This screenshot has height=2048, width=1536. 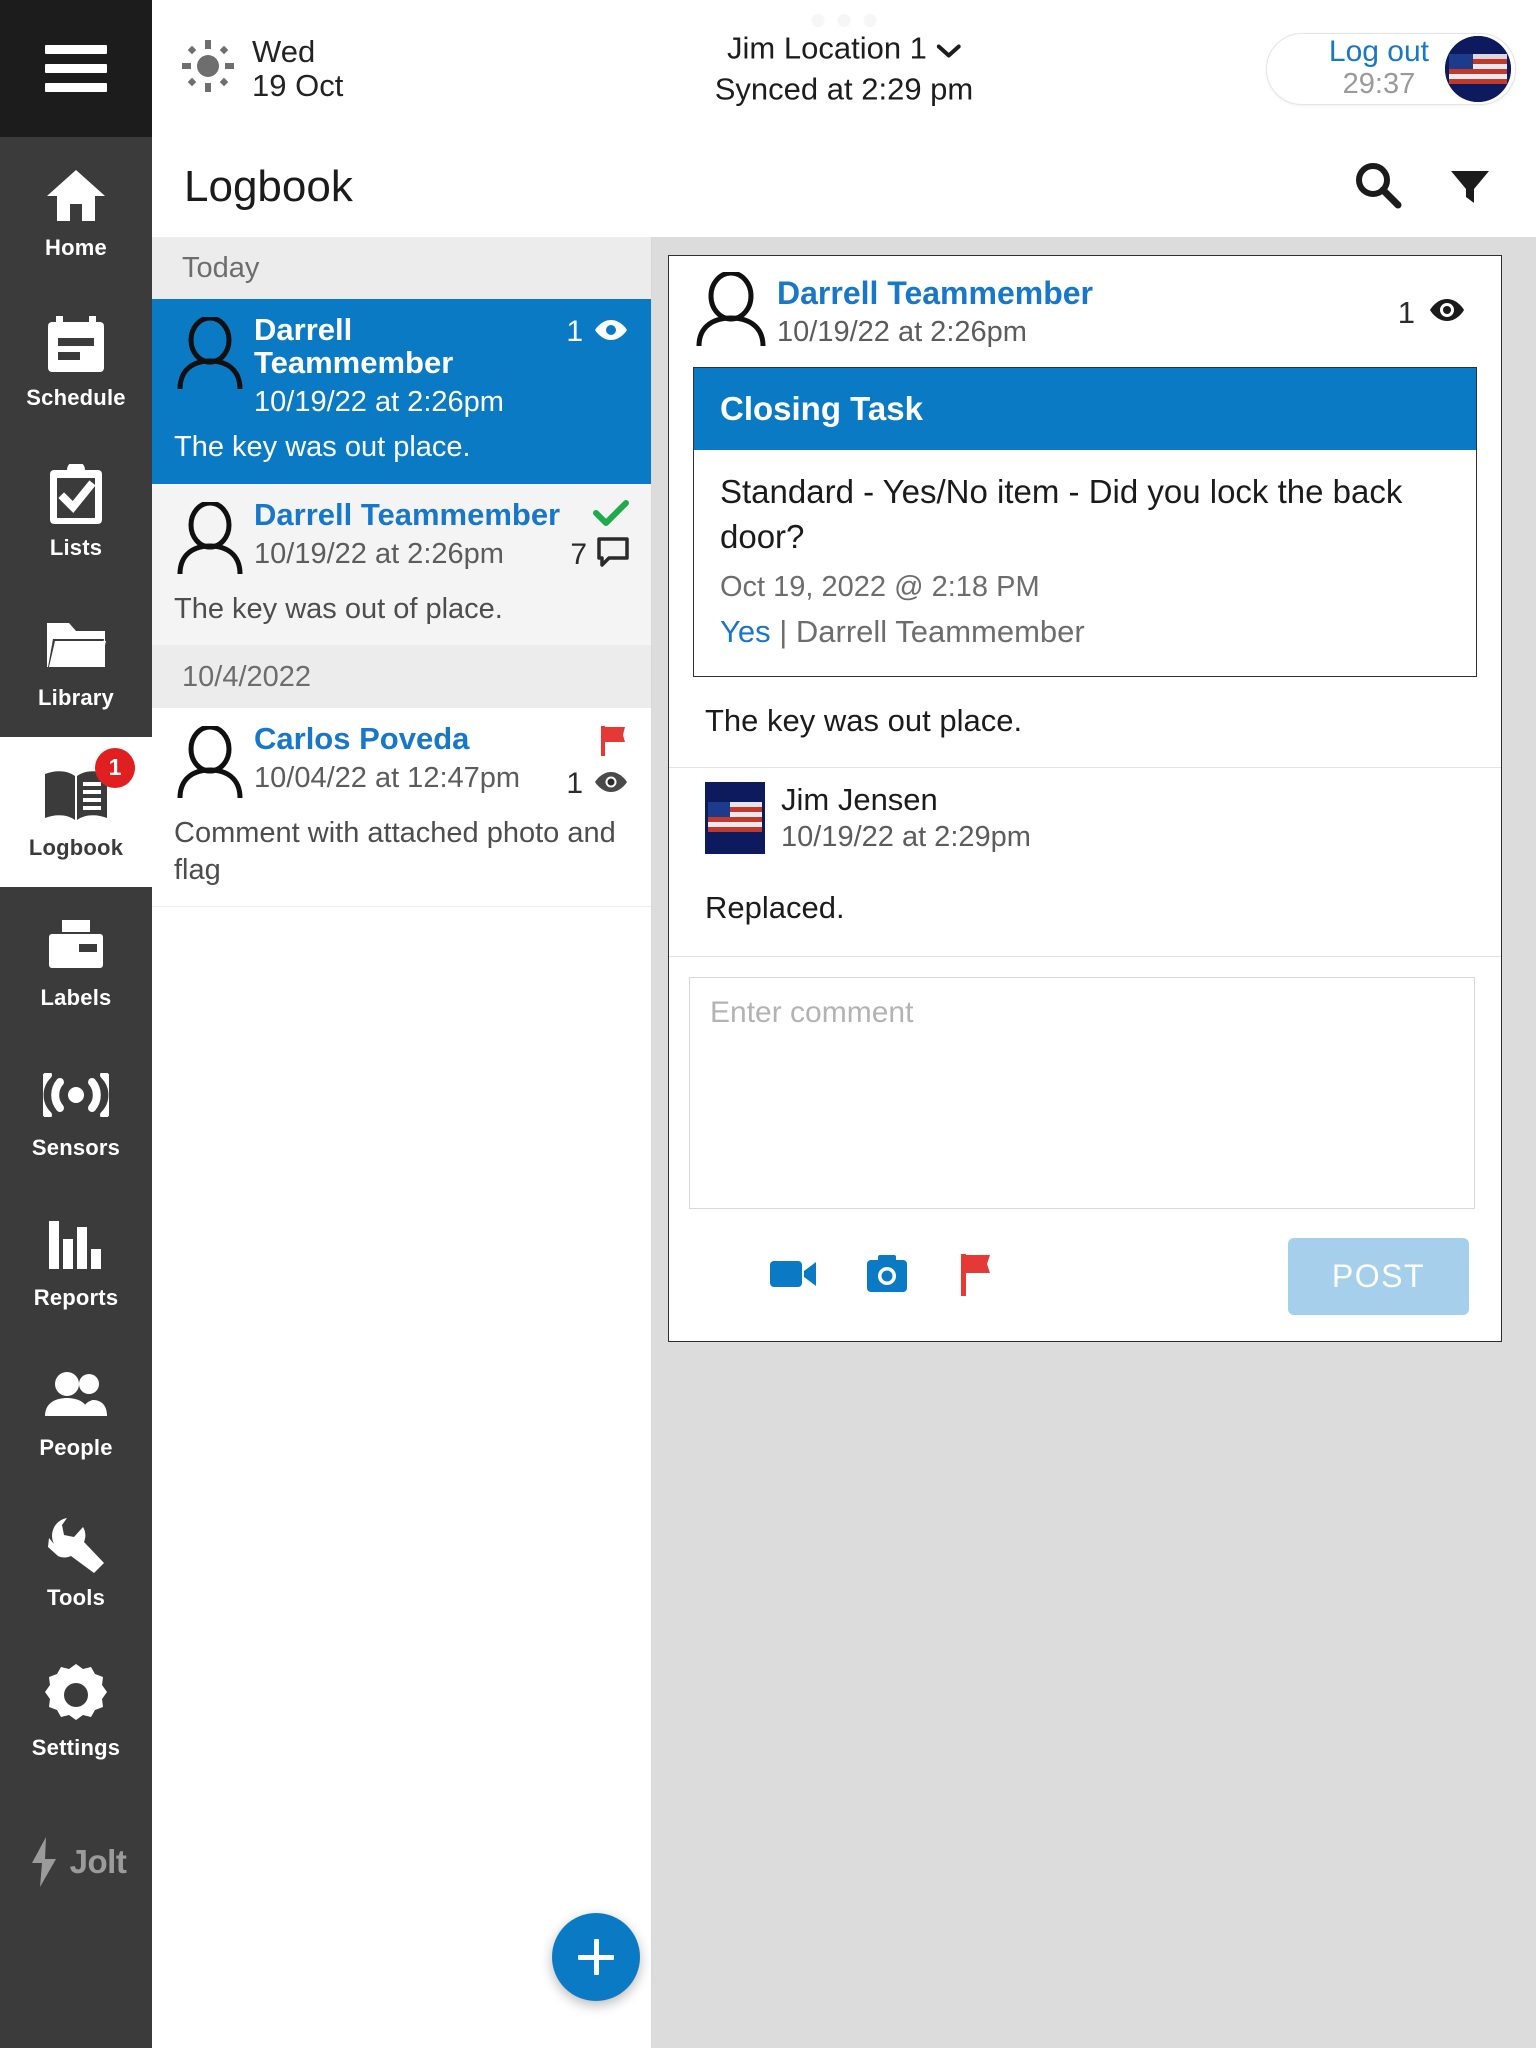 What do you see at coordinates (844, 187) in the screenshot?
I see `page-header: Logbook` at bounding box center [844, 187].